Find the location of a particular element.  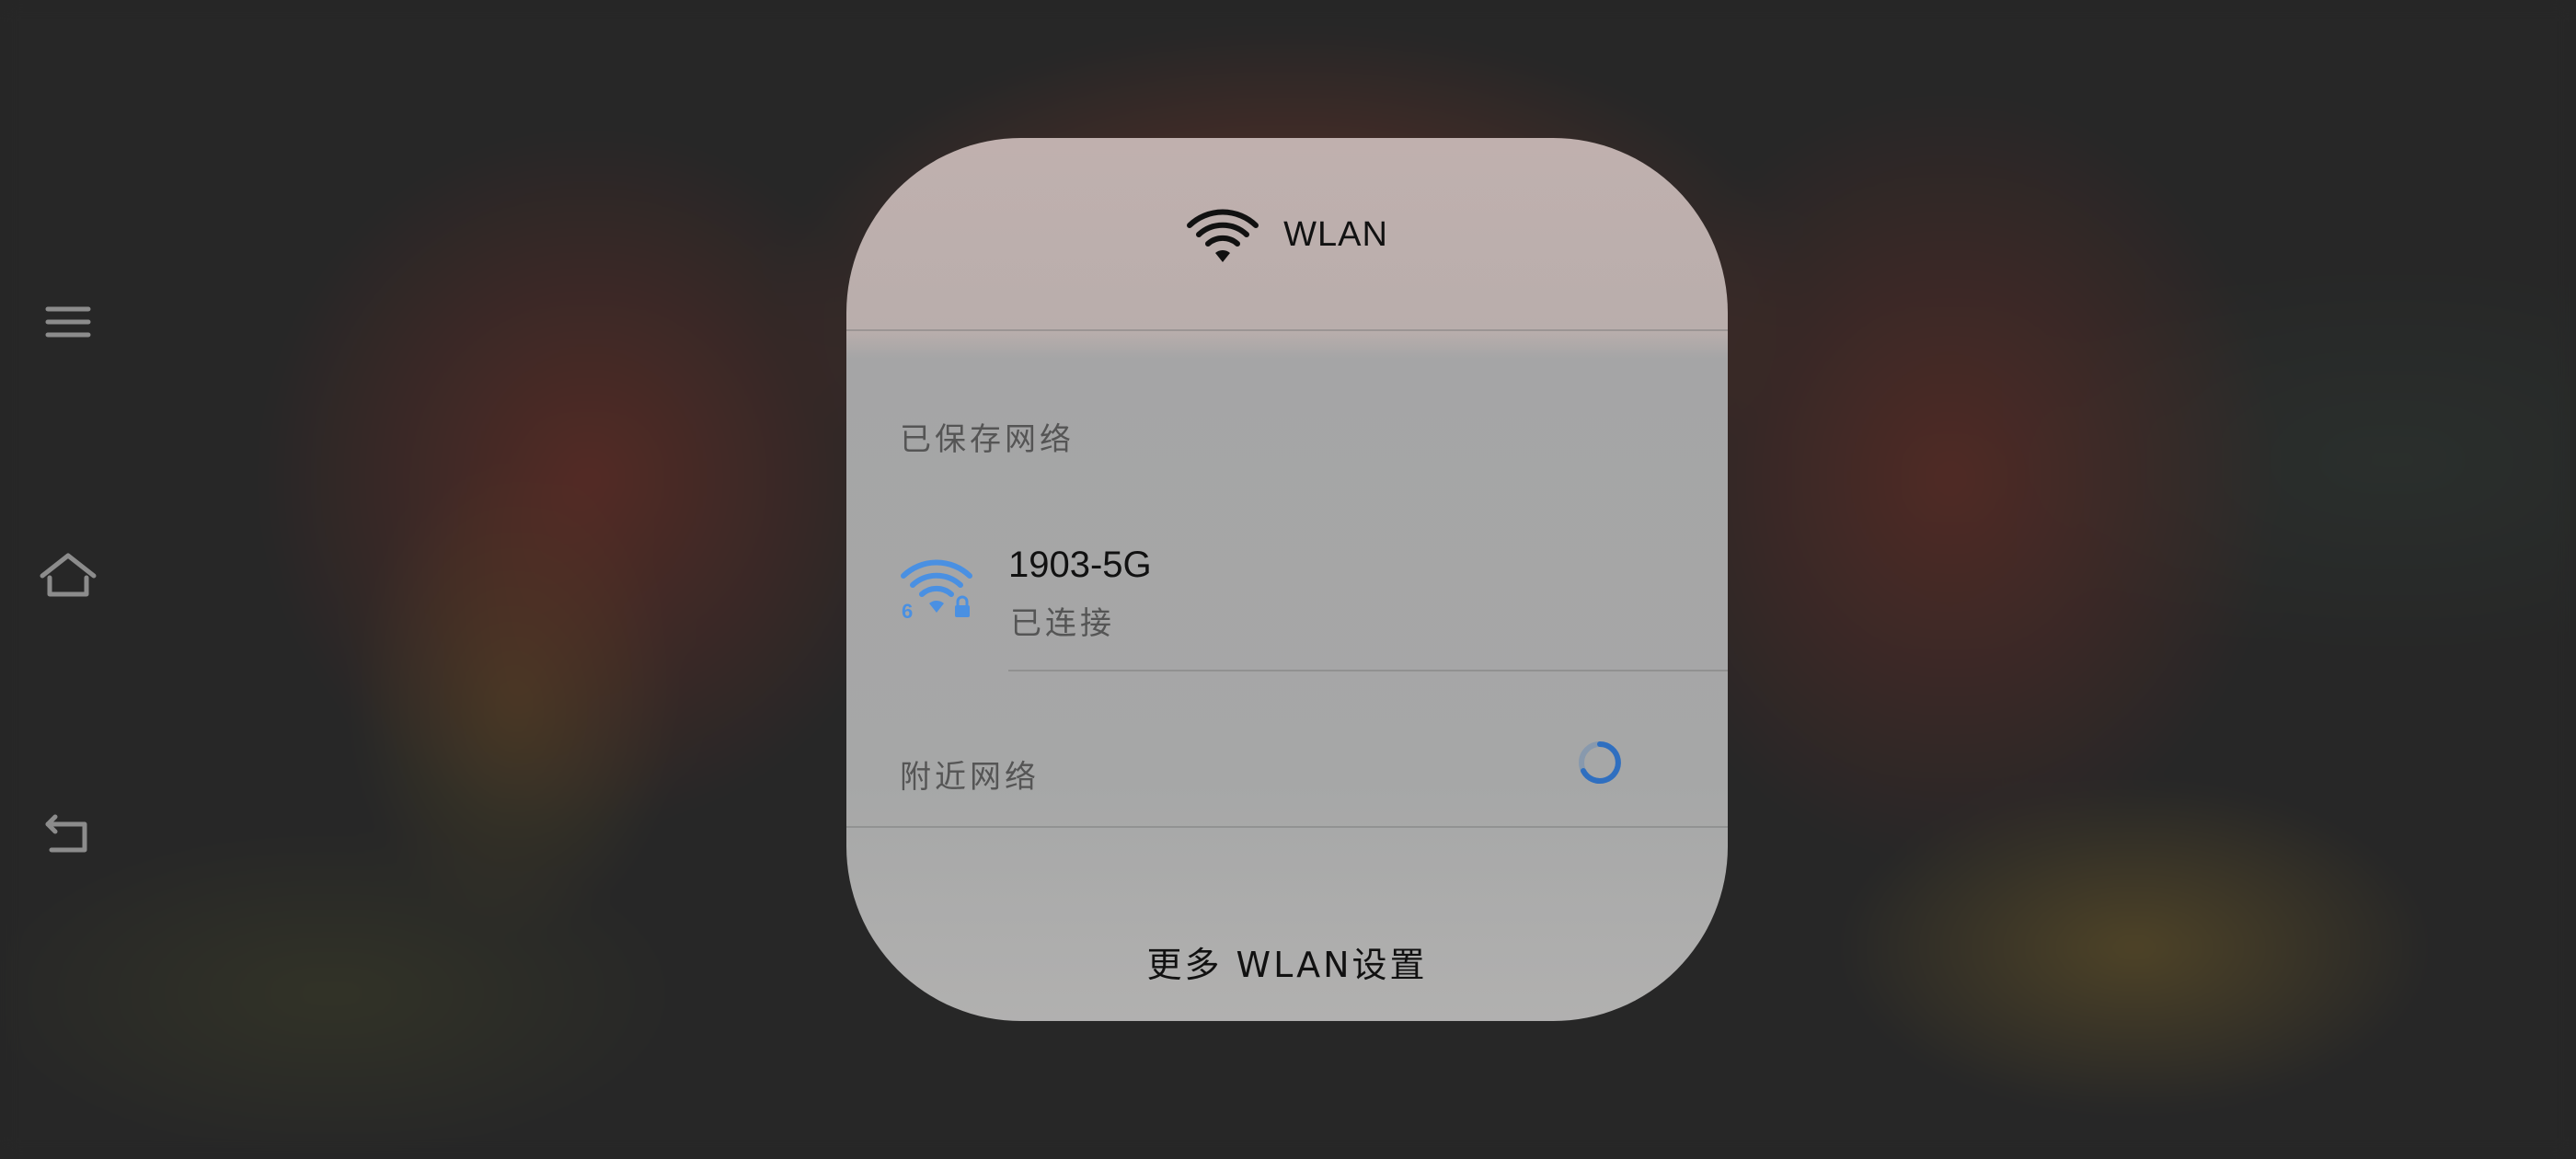

wifi-generation-label: 6 is located at coordinates (907, 611).